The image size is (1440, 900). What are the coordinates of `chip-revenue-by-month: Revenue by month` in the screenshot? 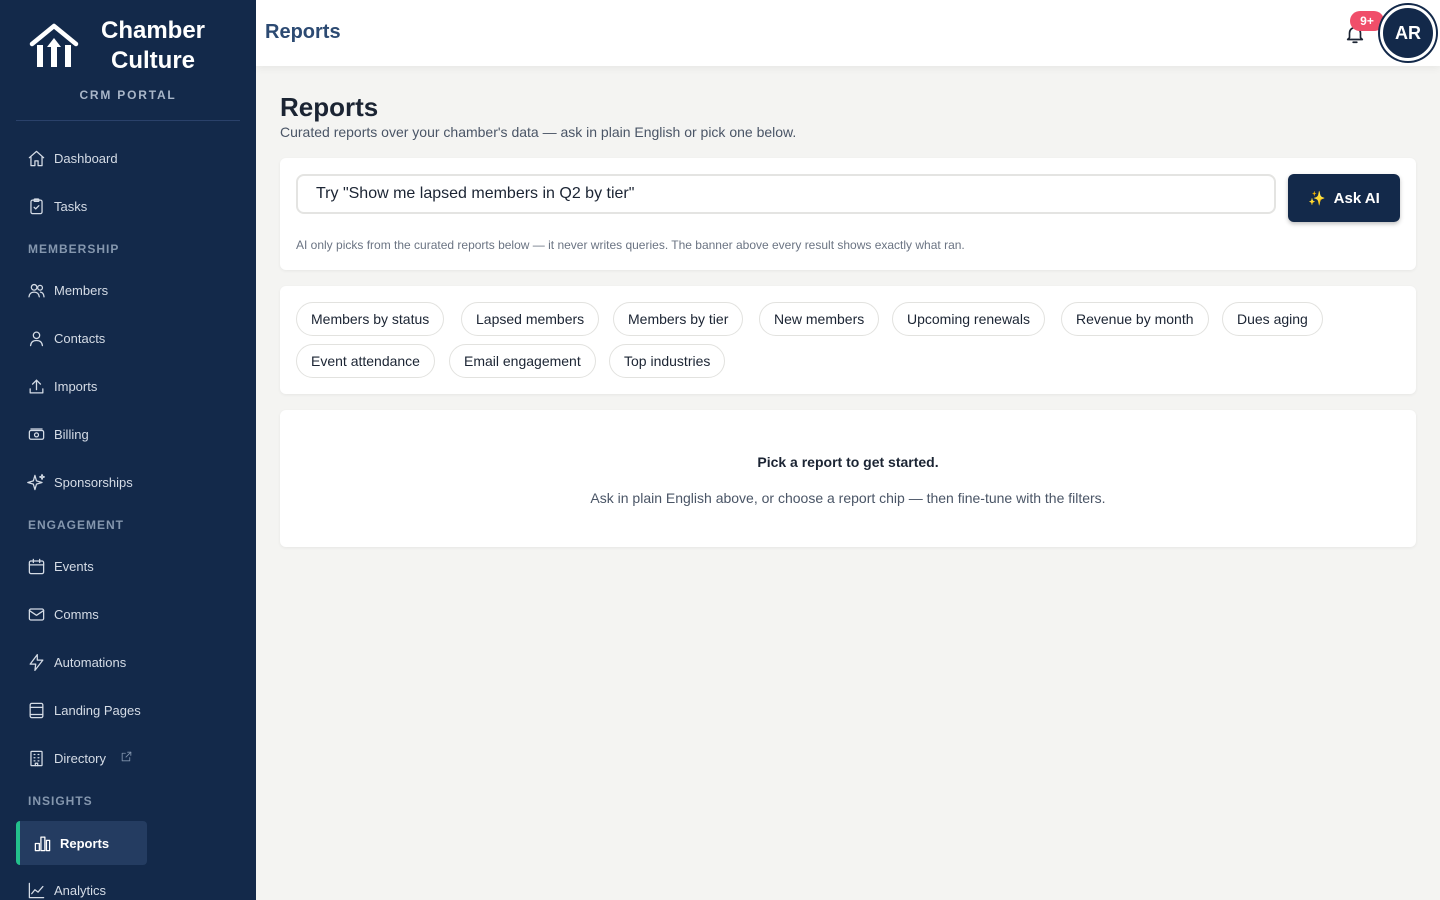 It's located at (1135, 319).